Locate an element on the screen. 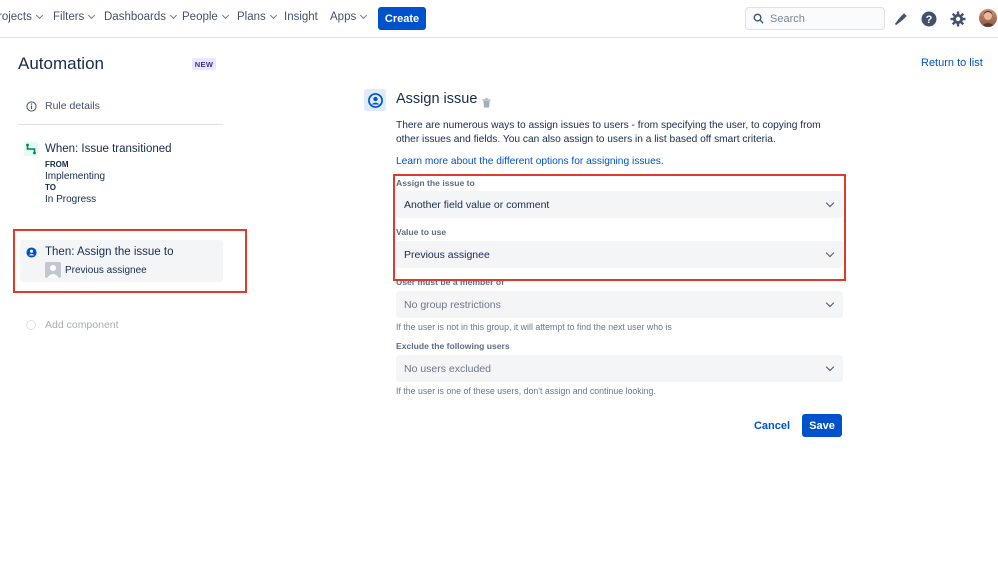 This screenshot has width=998, height=572. search-input is located at coordinates (820, 18).